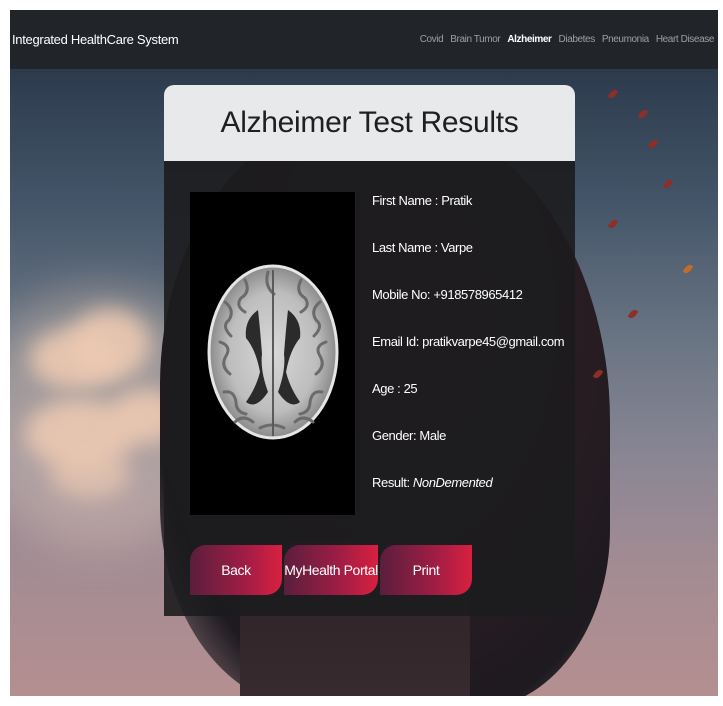 The image size is (723, 706). I want to click on first-name-text: First Name : Pratik, so click(422, 200).